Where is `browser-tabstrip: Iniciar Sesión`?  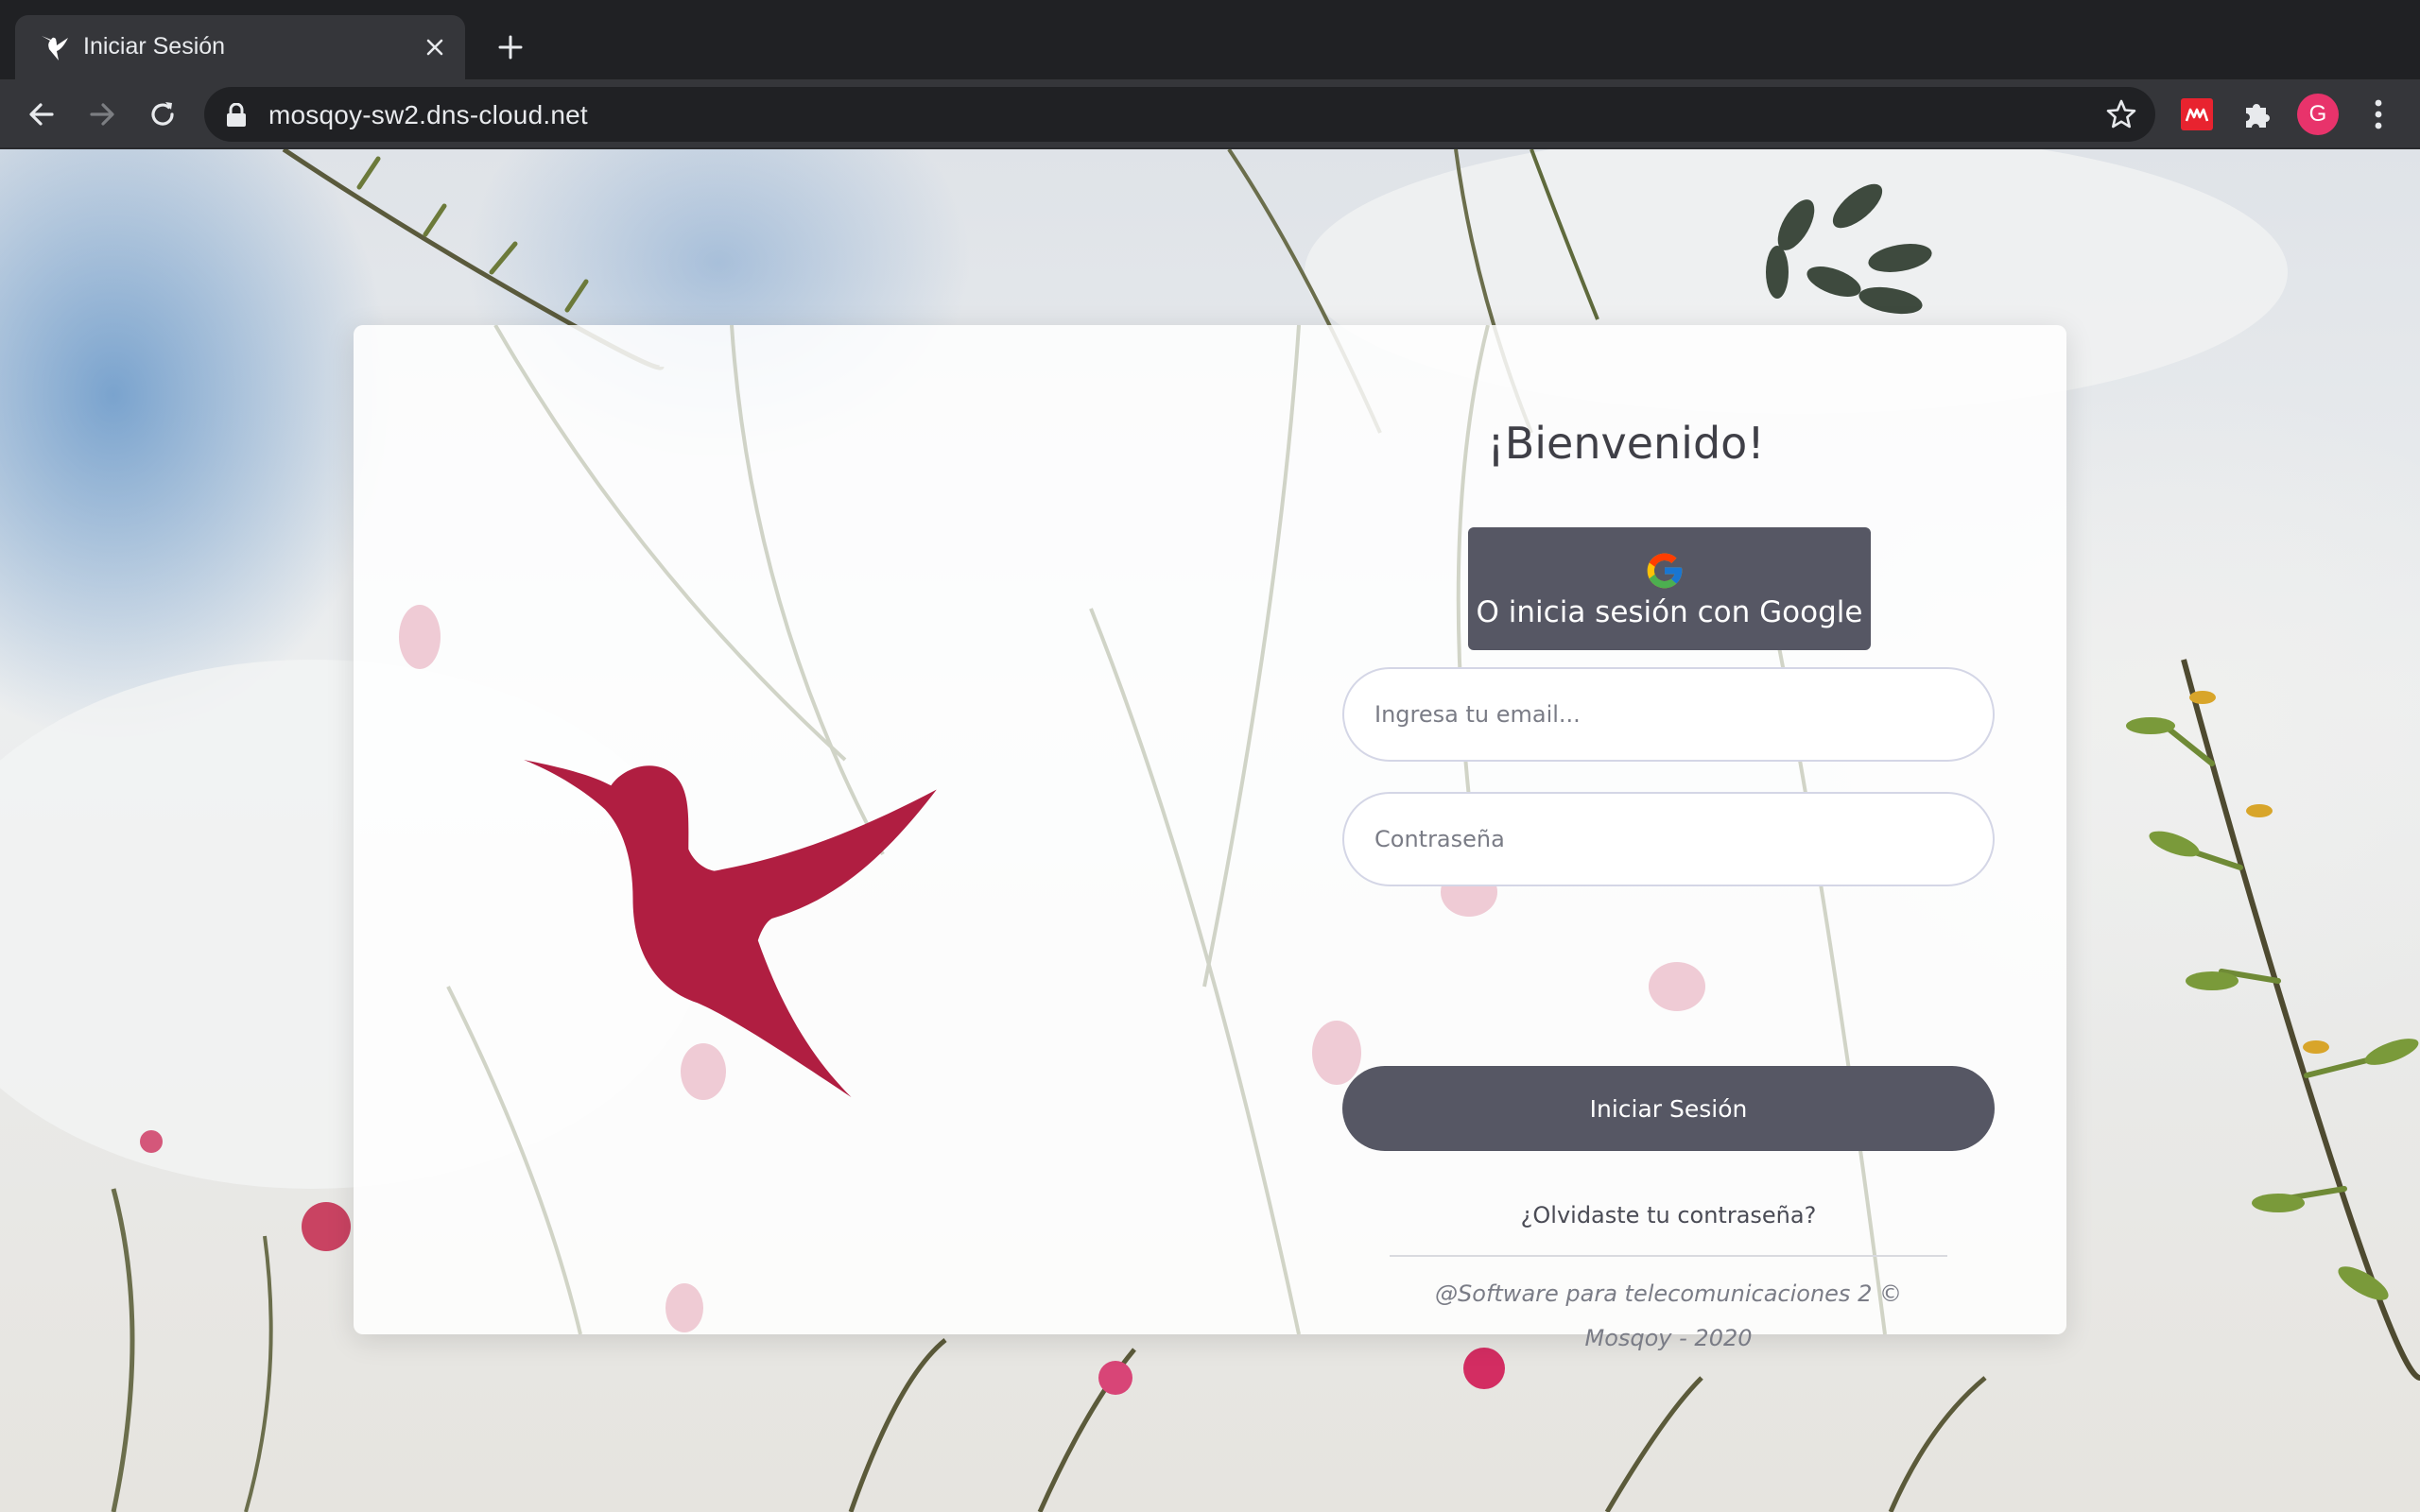 browser-tabstrip: Iniciar Sesión is located at coordinates (1210, 39).